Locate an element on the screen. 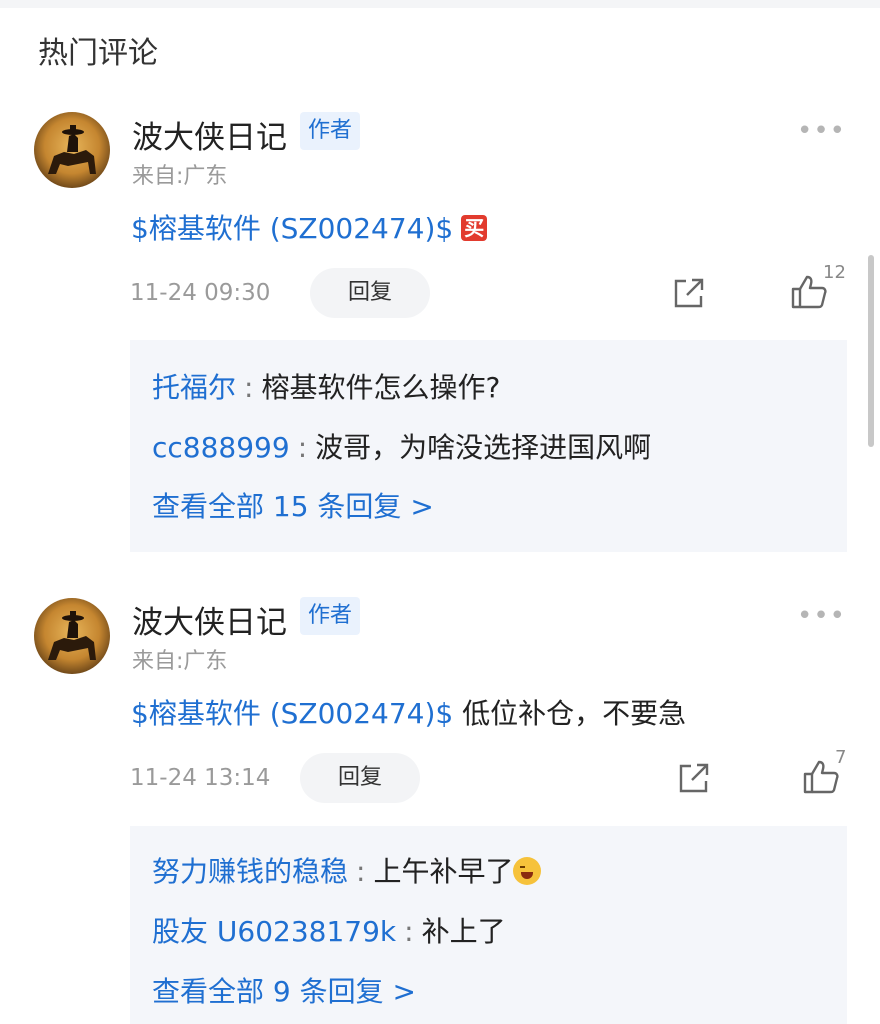 The width and height of the screenshot is (880, 1024). laughing-crying-emoji-icon is located at coordinates (527, 871).